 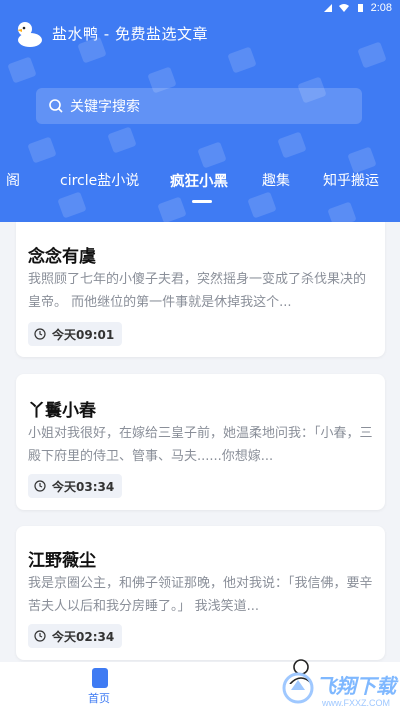 I want to click on wifi-icon, so click(x=343, y=8).